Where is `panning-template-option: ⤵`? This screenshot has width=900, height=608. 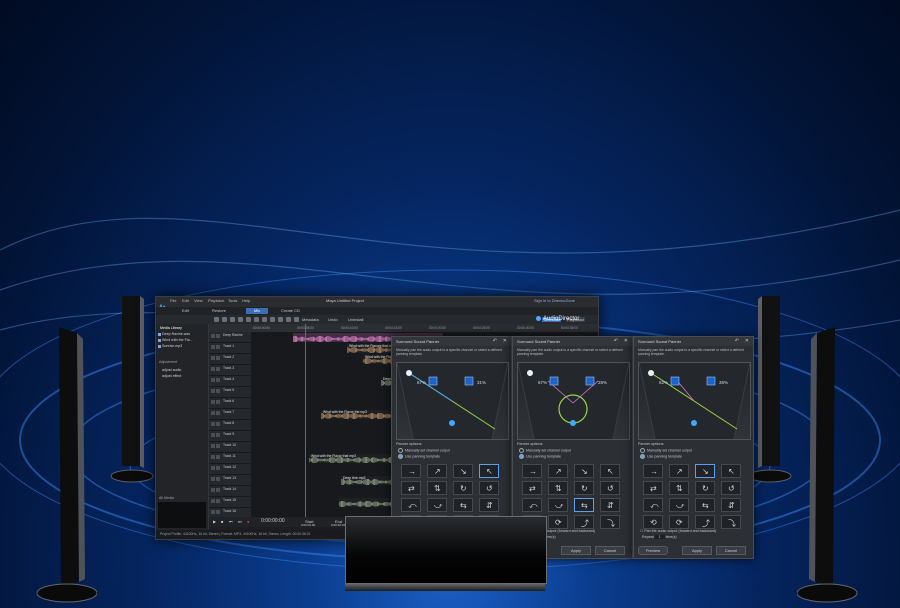 panning-template-option: ⤵ is located at coordinates (731, 522).